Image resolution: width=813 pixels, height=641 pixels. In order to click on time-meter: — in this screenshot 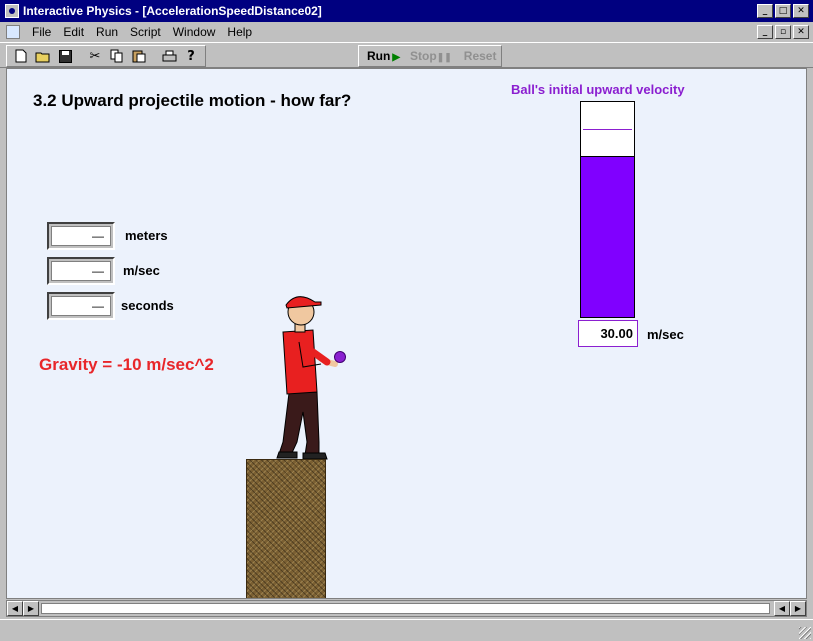, I will do `click(81, 306)`.